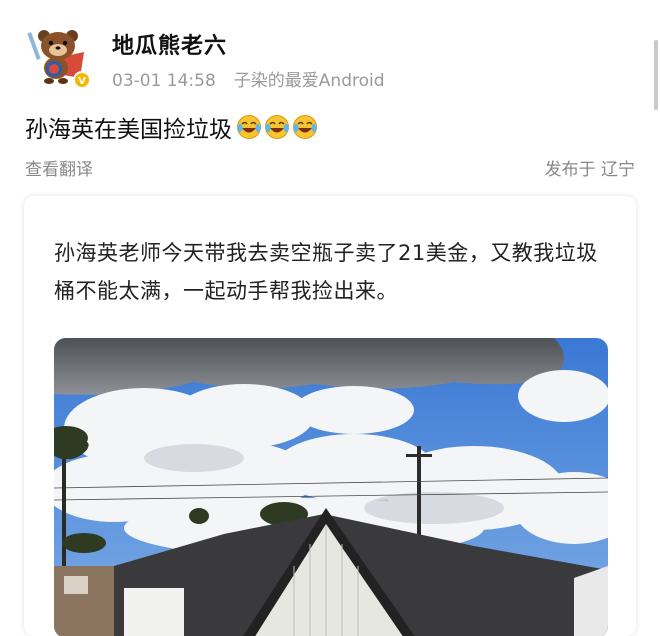  Describe the element at coordinates (128, 130) in the screenshot. I see `post-text: 孙海英在美国捡垃圾` at that location.